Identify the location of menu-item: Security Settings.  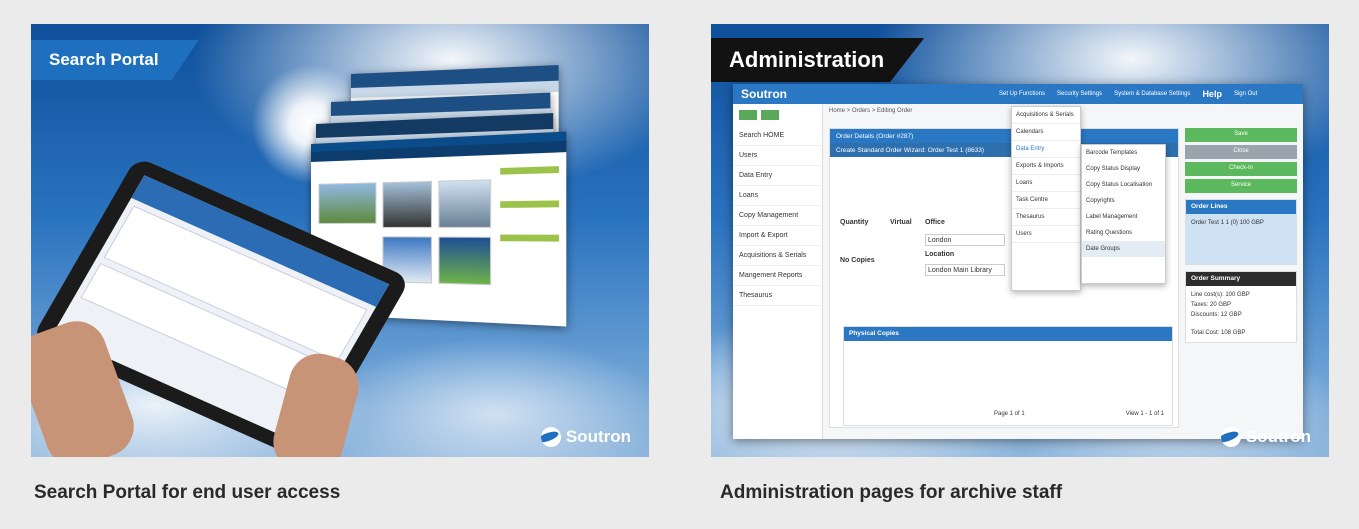
(1079, 94).